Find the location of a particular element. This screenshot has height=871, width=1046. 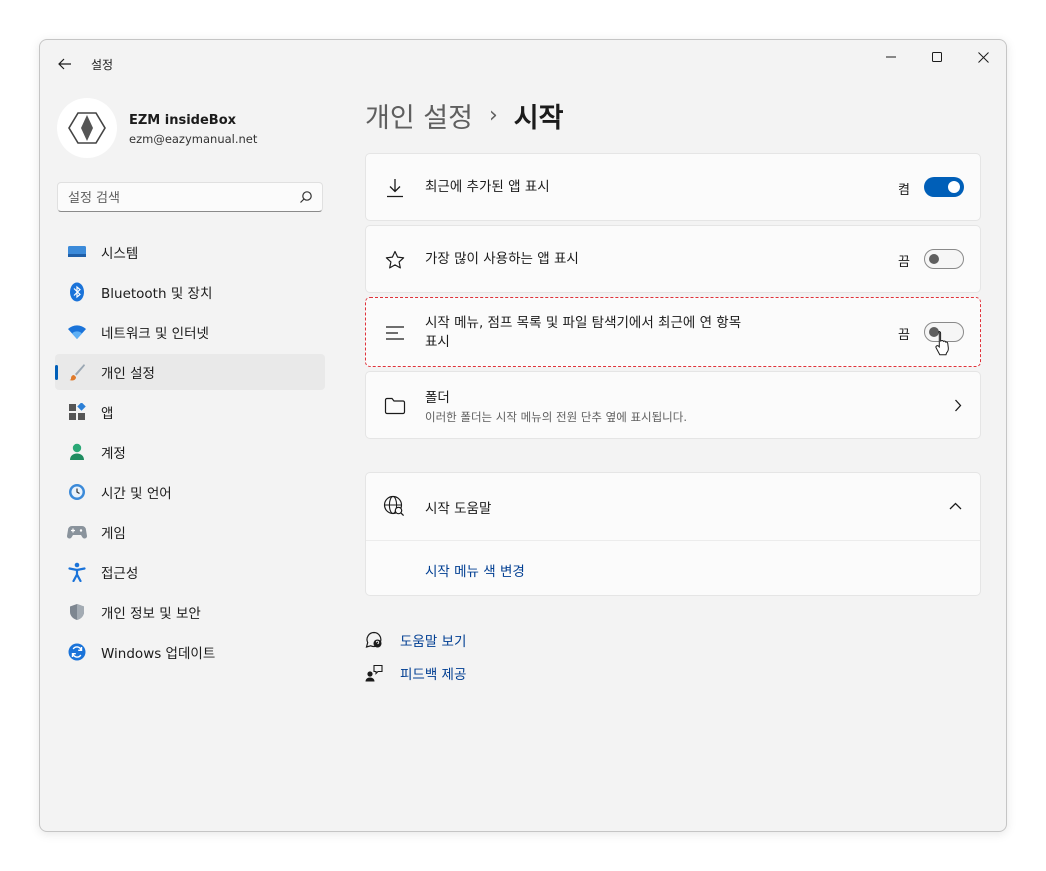

sidebar-item-bluetooth: Bluetooth 및 장치 is located at coordinates (190, 292).